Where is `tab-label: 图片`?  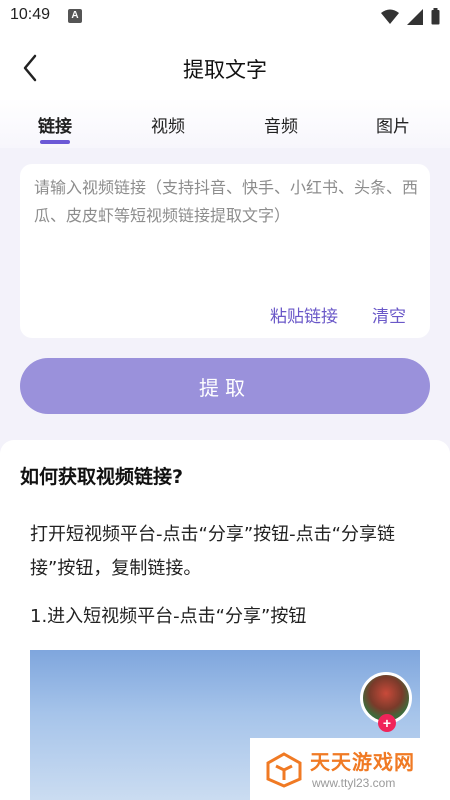 tab-label: 图片 is located at coordinates (393, 127).